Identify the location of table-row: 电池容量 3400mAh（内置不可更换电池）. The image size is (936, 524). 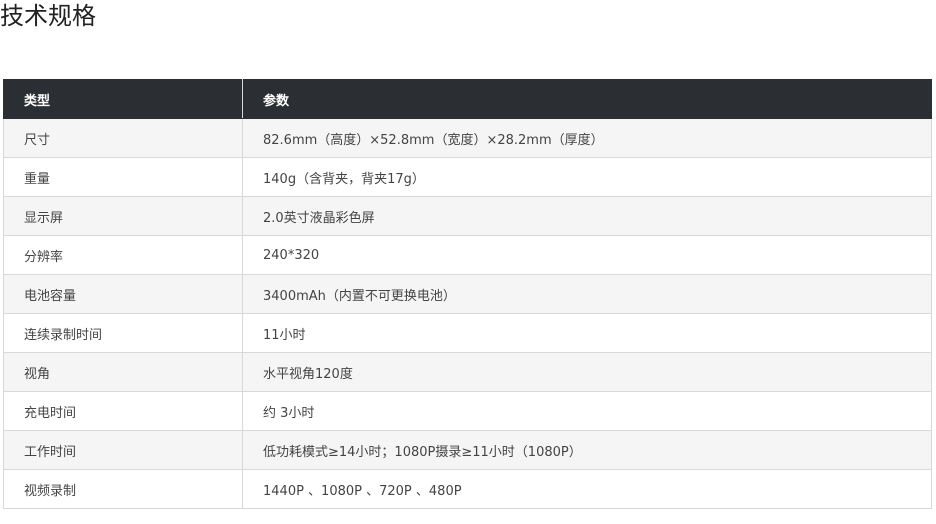
(467, 294).